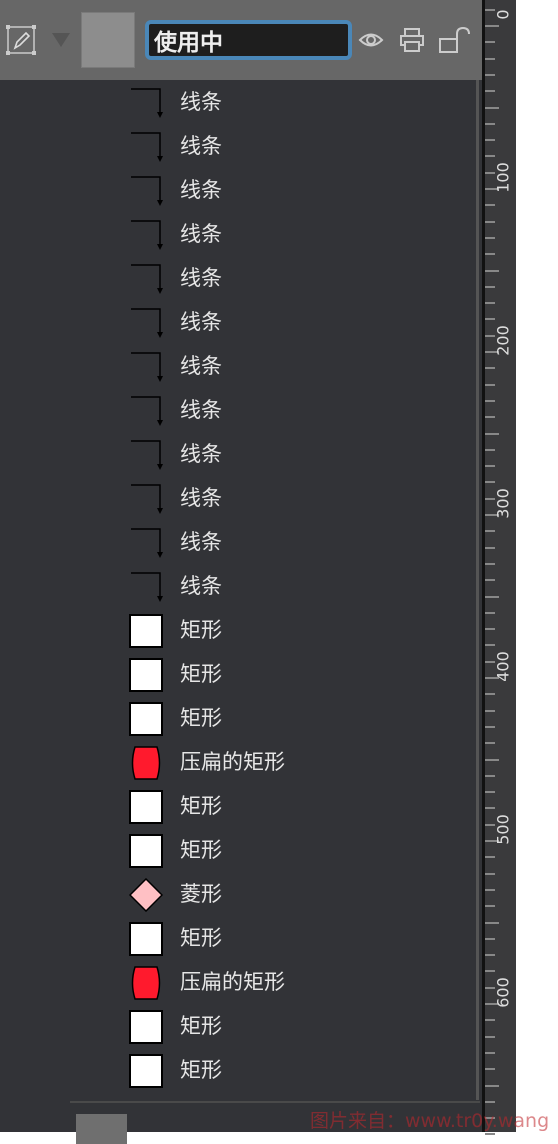 The image size is (558, 1144). What do you see at coordinates (248, 40) in the screenshot?
I see `layer-name-input` at bounding box center [248, 40].